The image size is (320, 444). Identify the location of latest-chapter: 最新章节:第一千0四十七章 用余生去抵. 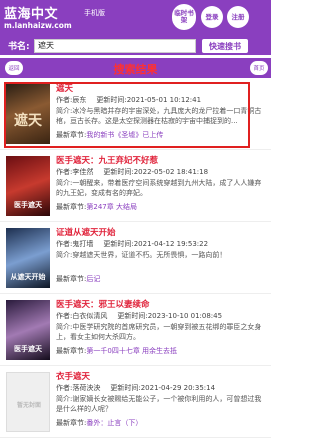
(117, 351).